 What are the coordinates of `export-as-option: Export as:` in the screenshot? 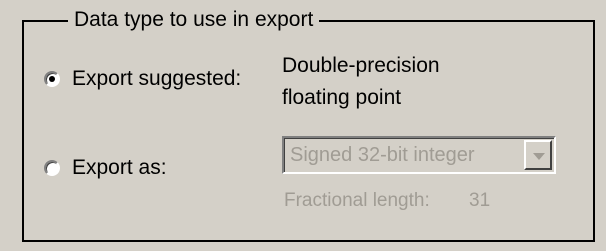 It's located at (105, 168).